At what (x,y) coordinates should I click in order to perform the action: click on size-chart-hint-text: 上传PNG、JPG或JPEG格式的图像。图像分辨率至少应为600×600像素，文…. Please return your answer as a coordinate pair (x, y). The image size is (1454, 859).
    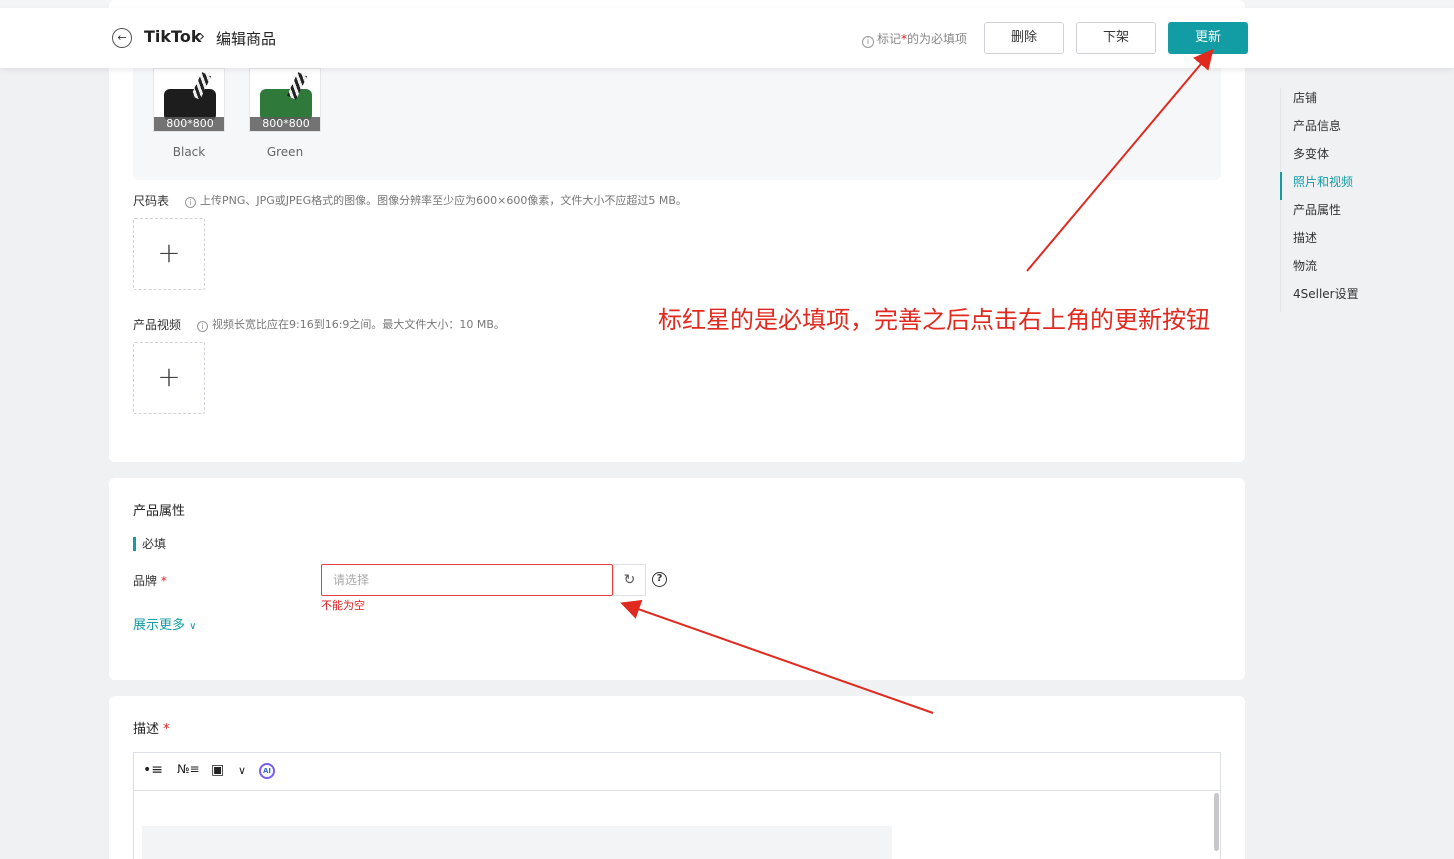
    Looking at the image, I should click on (443, 200).